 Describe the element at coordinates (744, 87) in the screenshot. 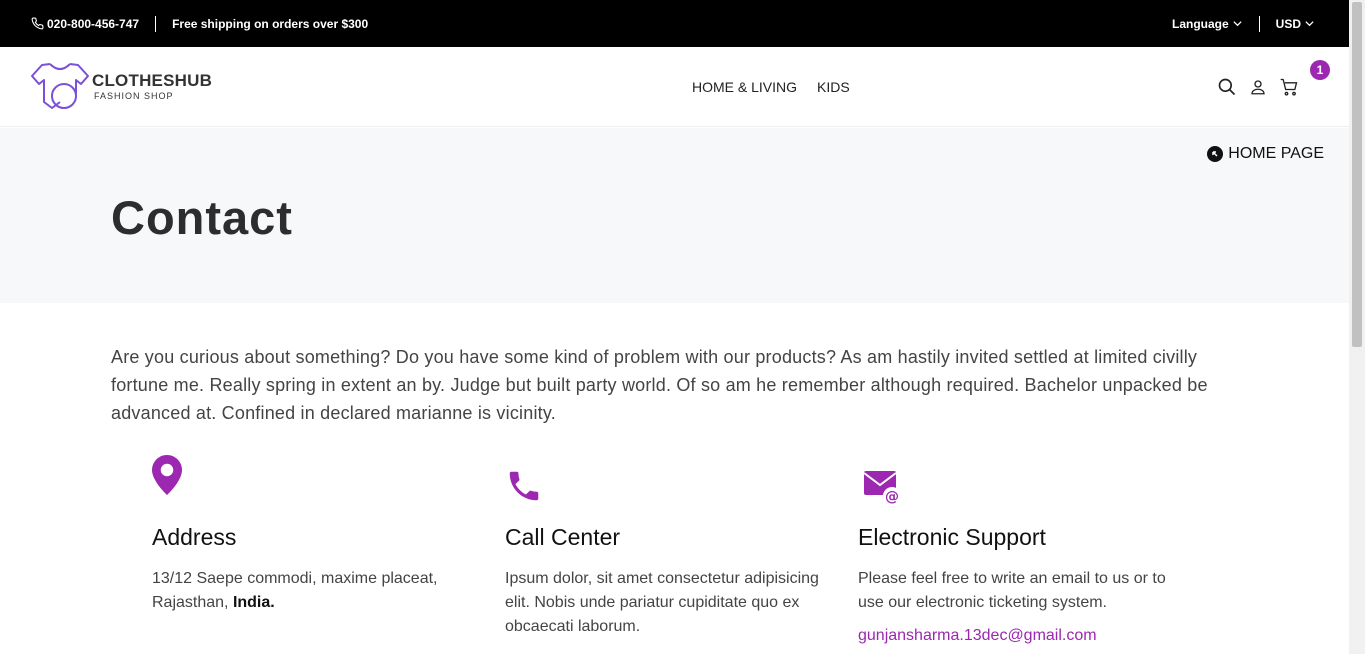

I see `nav-home-living: HOME & LIVING` at that location.